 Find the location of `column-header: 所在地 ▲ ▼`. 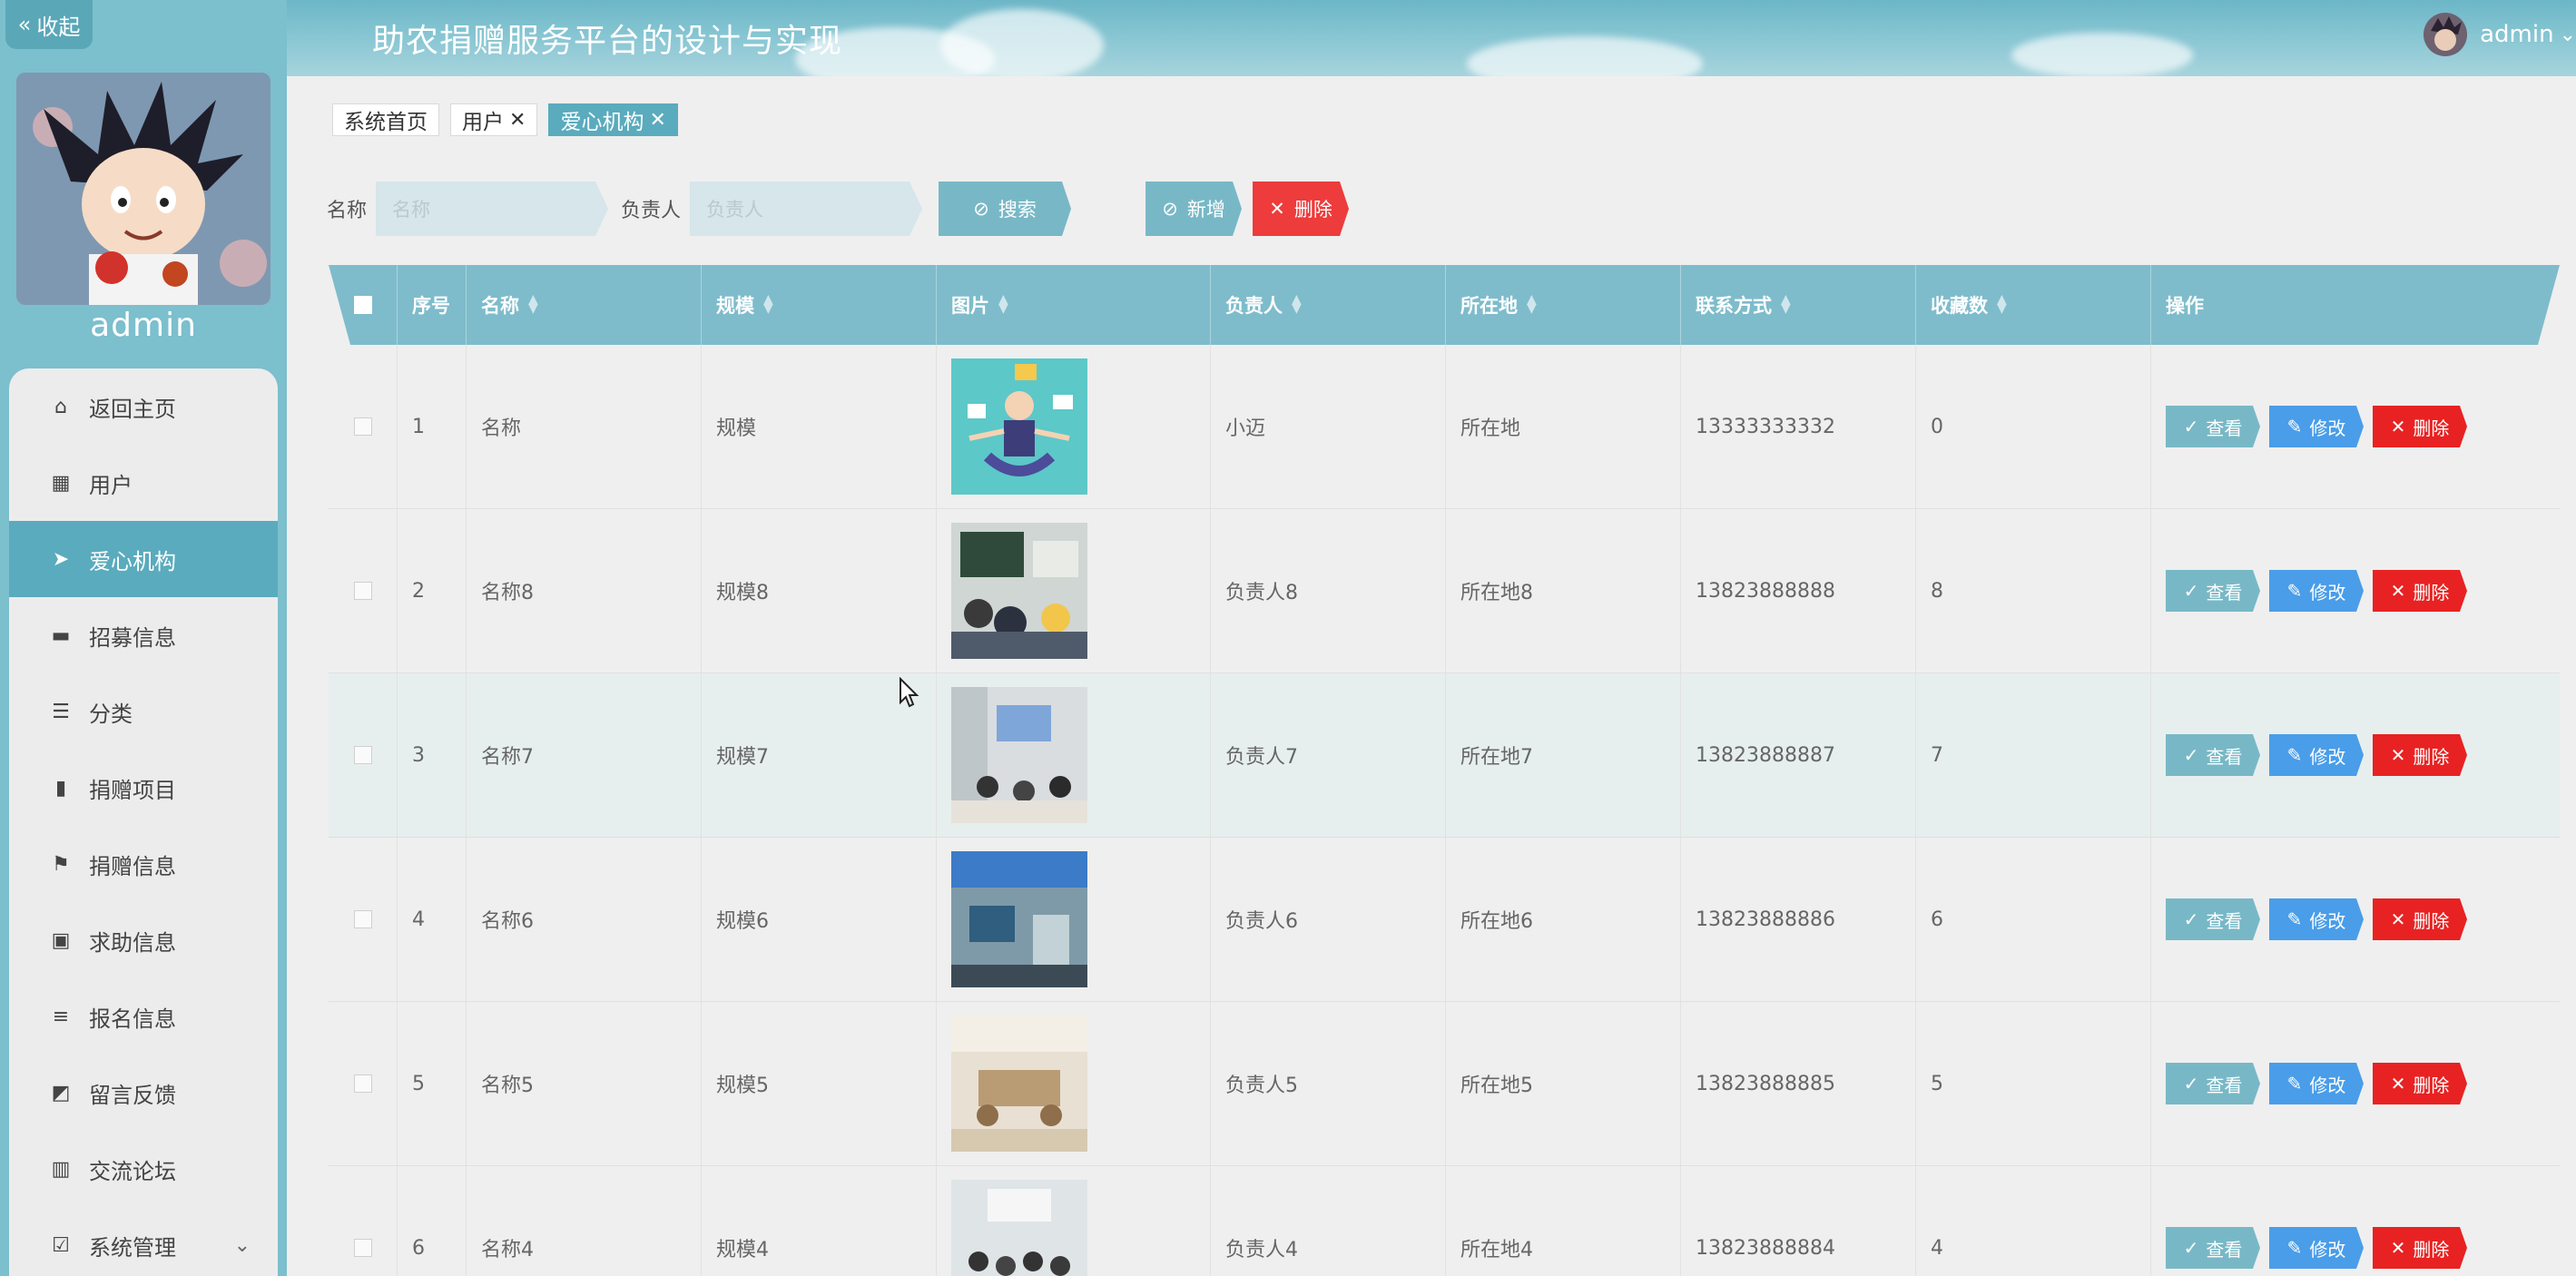

column-header: 所在地 ▲ ▼ is located at coordinates (1563, 305).